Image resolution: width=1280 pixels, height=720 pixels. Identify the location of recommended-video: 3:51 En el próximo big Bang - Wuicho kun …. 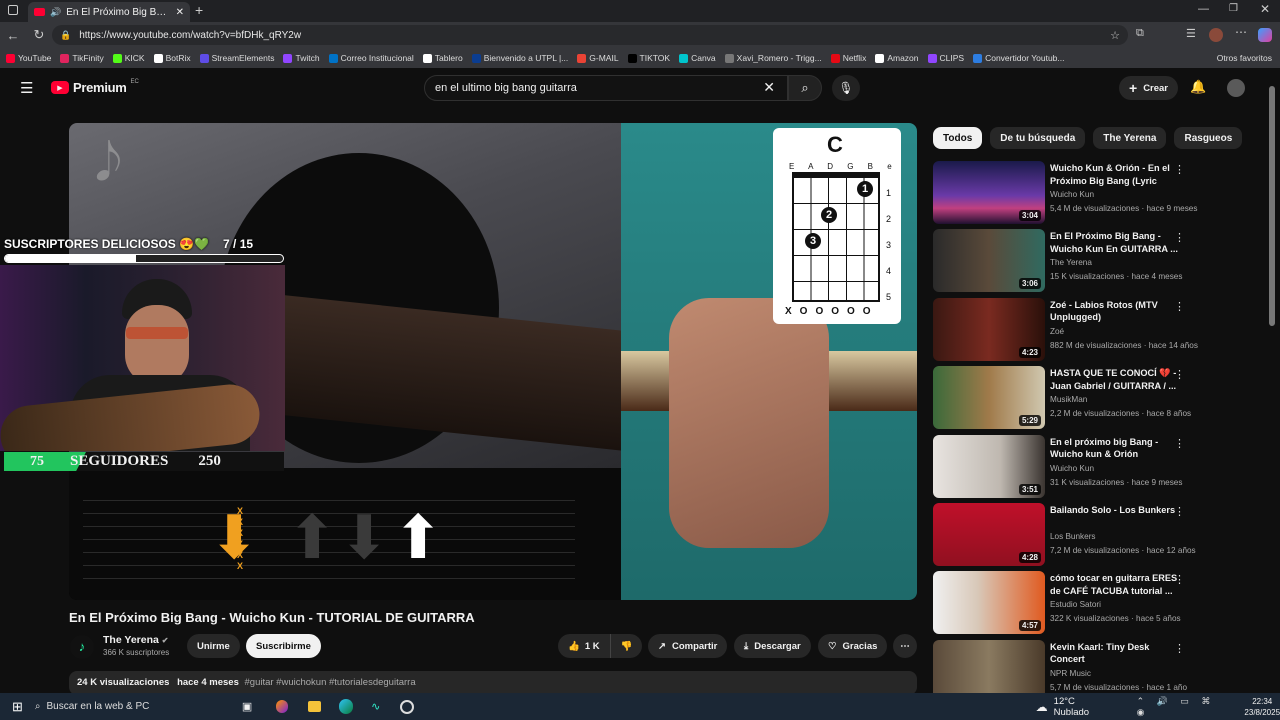
(1098, 466).